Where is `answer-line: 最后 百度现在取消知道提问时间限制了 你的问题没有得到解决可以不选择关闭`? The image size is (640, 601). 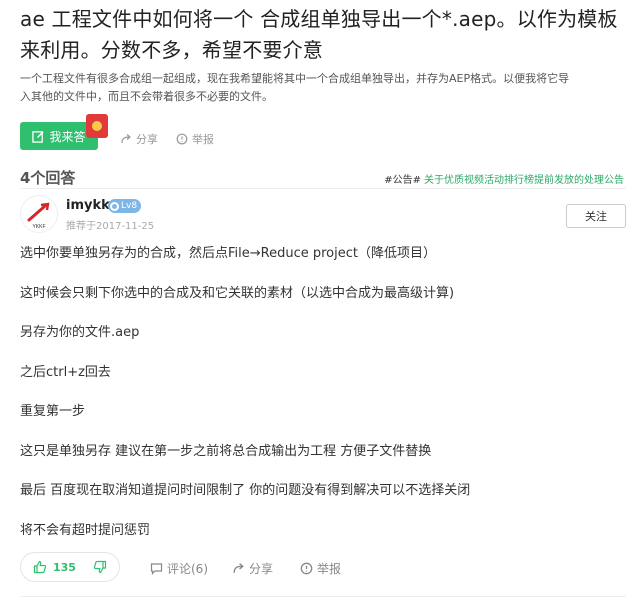
answer-line: 最后 百度现在取消知道提问时间限制了 你的问题没有得到解决可以不选择关闭 is located at coordinates (245, 490).